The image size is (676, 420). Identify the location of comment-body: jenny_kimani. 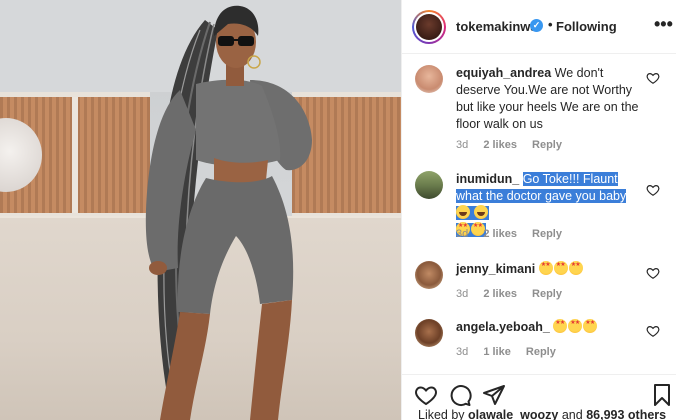
(549, 269).